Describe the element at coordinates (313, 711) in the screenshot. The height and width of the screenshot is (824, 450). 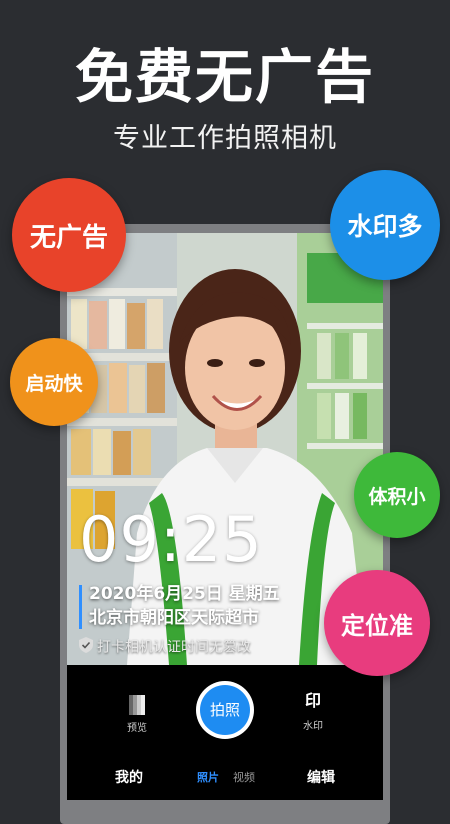
I see `watermark-button: 印 水印` at that location.